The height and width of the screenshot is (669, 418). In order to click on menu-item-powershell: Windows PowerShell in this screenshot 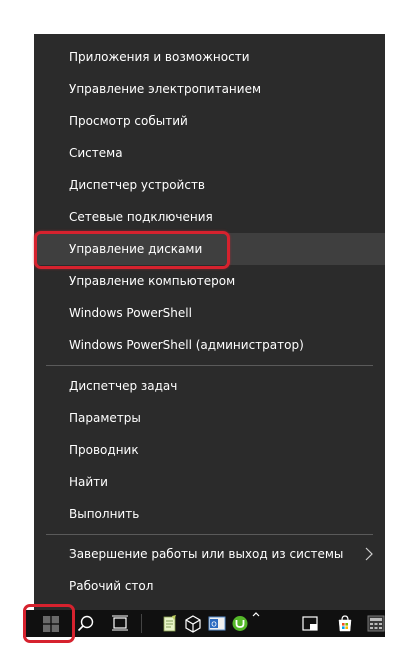, I will do `click(209, 313)`.